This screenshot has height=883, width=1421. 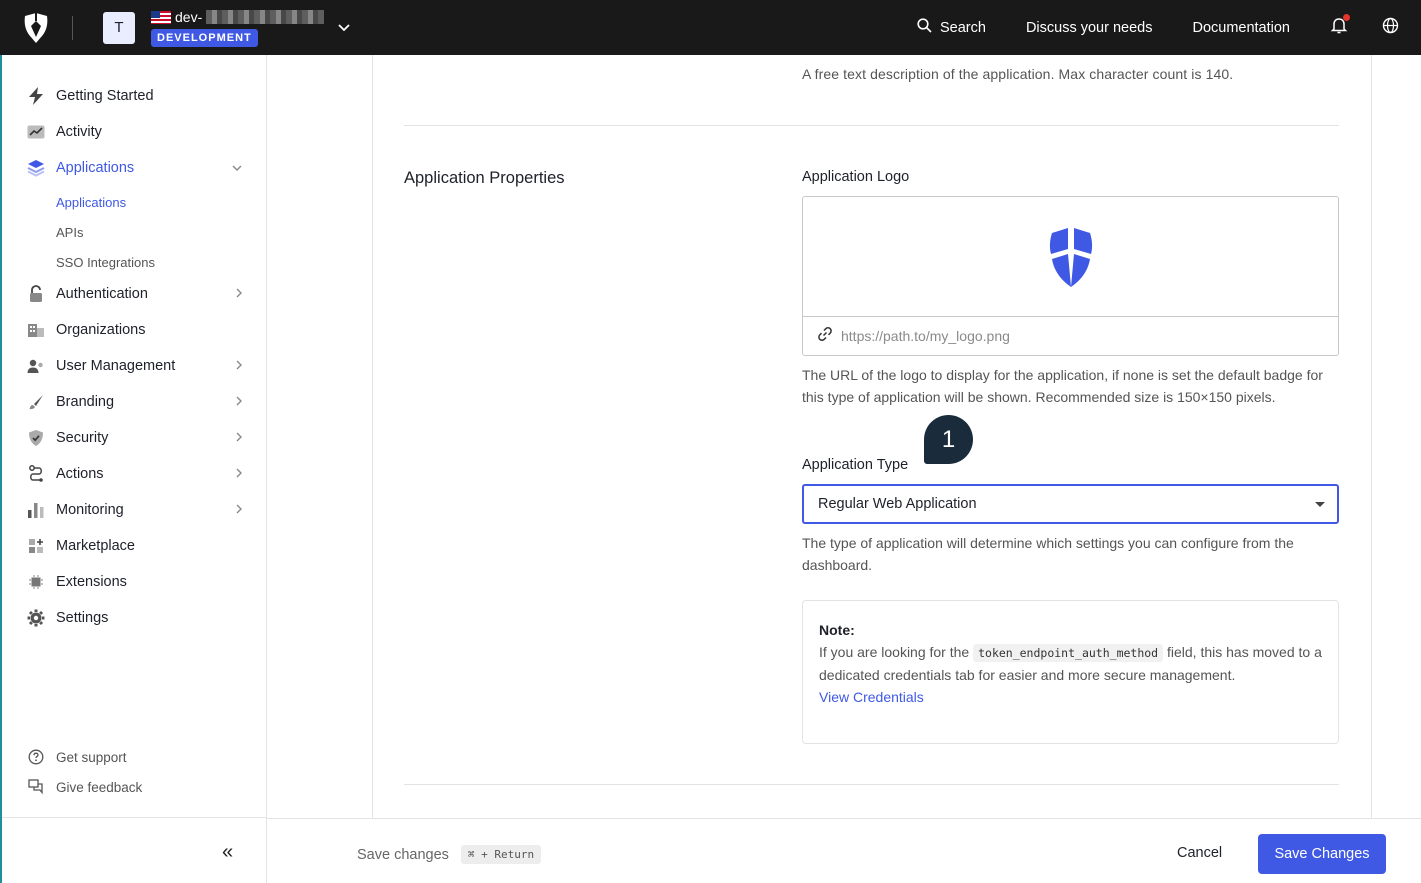 I want to click on language-button, so click(x=1390, y=28).